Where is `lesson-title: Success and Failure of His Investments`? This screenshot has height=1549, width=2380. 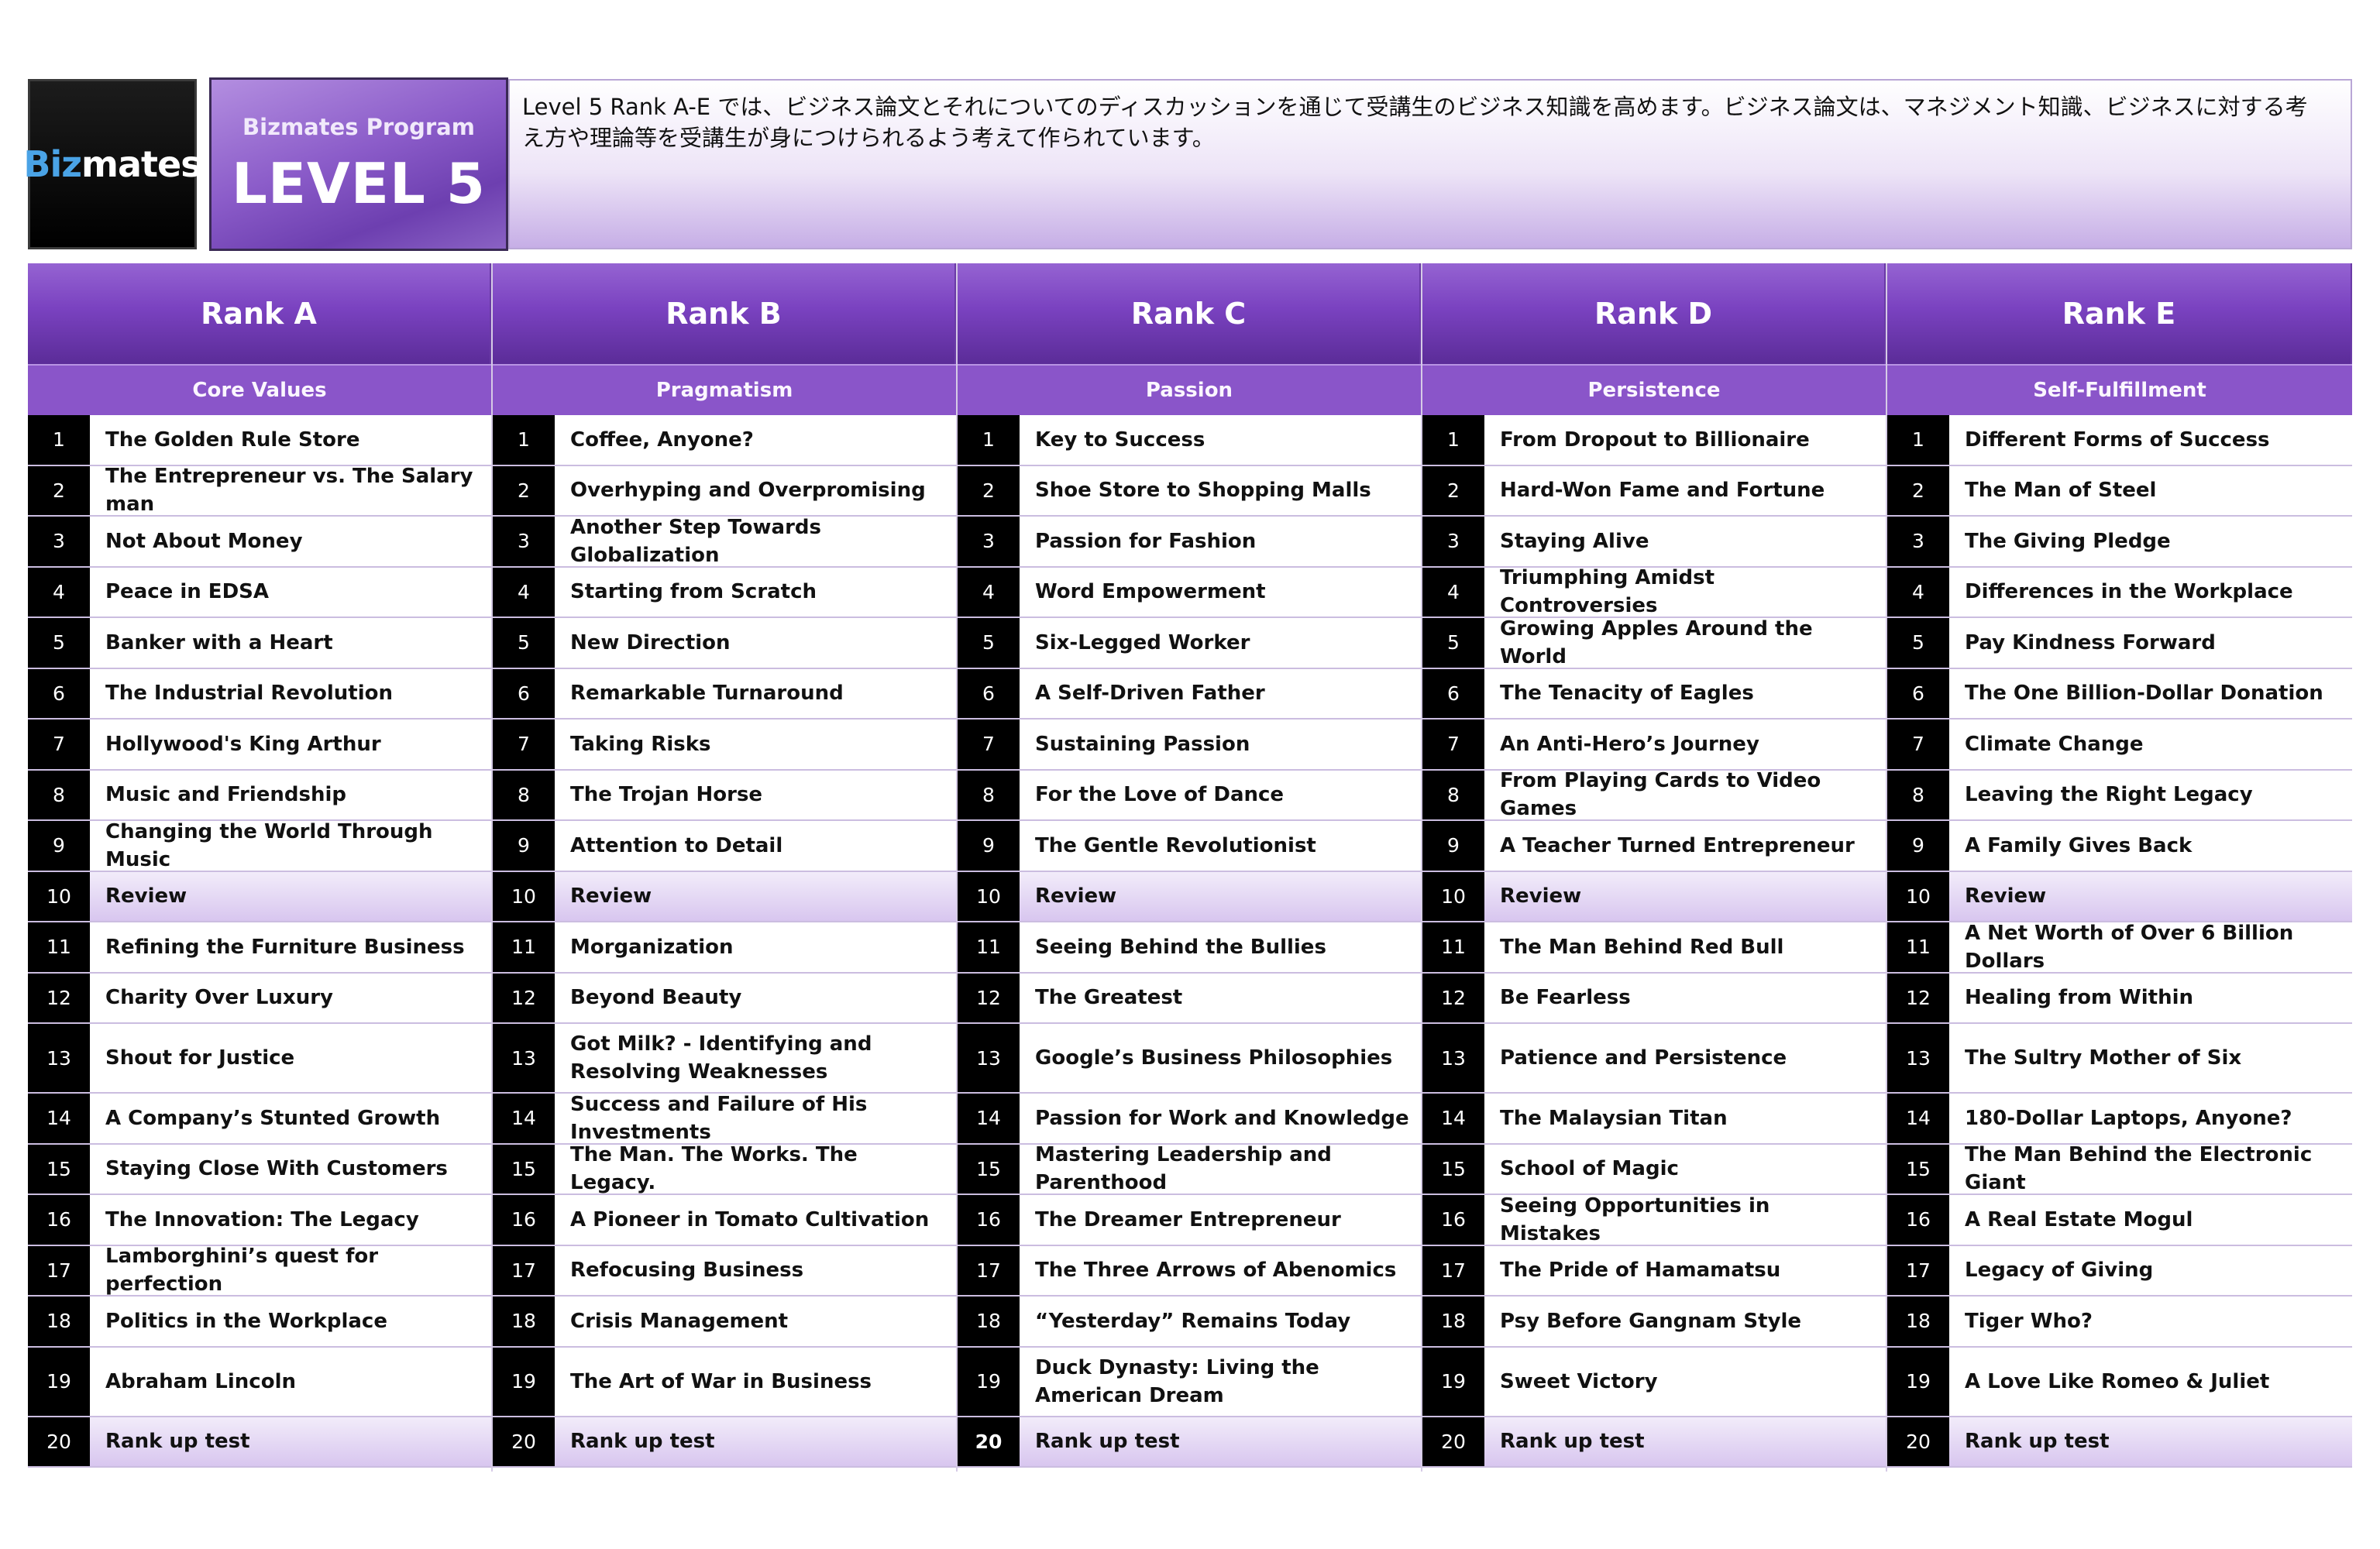 lesson-title: Success and Failure of His Investments is located at coordinates (756, 1118).